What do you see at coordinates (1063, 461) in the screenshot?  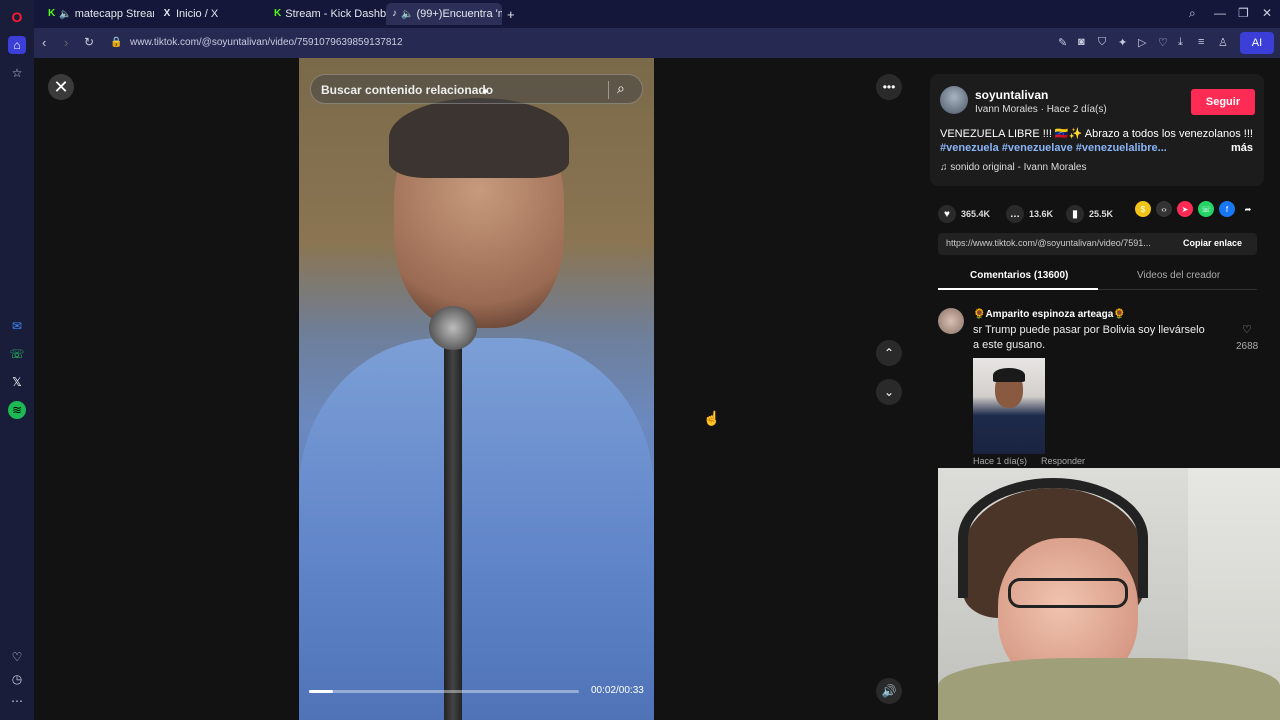 I see `reply-button: Responder` at bounding box center [1063, 461].